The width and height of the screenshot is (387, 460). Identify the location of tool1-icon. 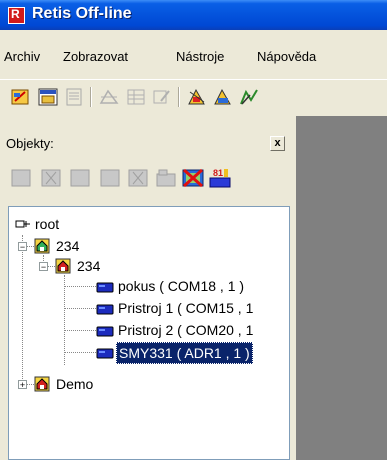
(197, 97).